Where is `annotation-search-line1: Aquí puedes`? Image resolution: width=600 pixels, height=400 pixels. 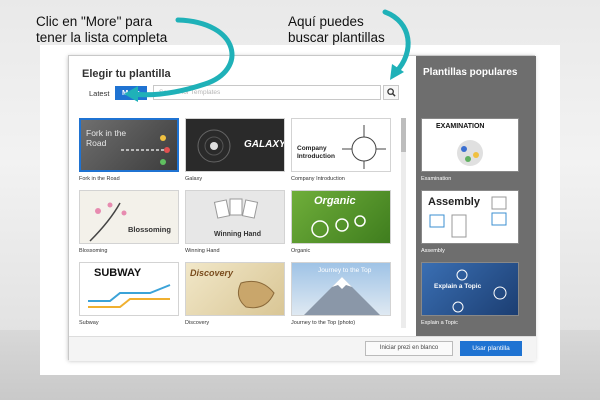
annotation-search-line1: Aquí puedes is located at coordinates (326, 21).